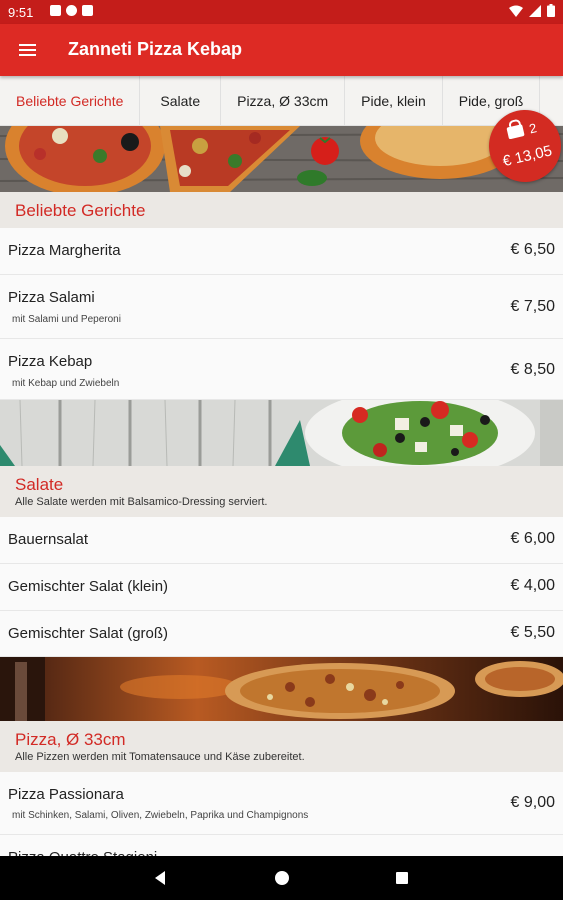 The width and height of the screenshot is (563, 900). Describe the element at coordinates (281, 210) in the screenshot. I see `section-header-beliebte-gerichte: Beliebte Gerichte` at that location.